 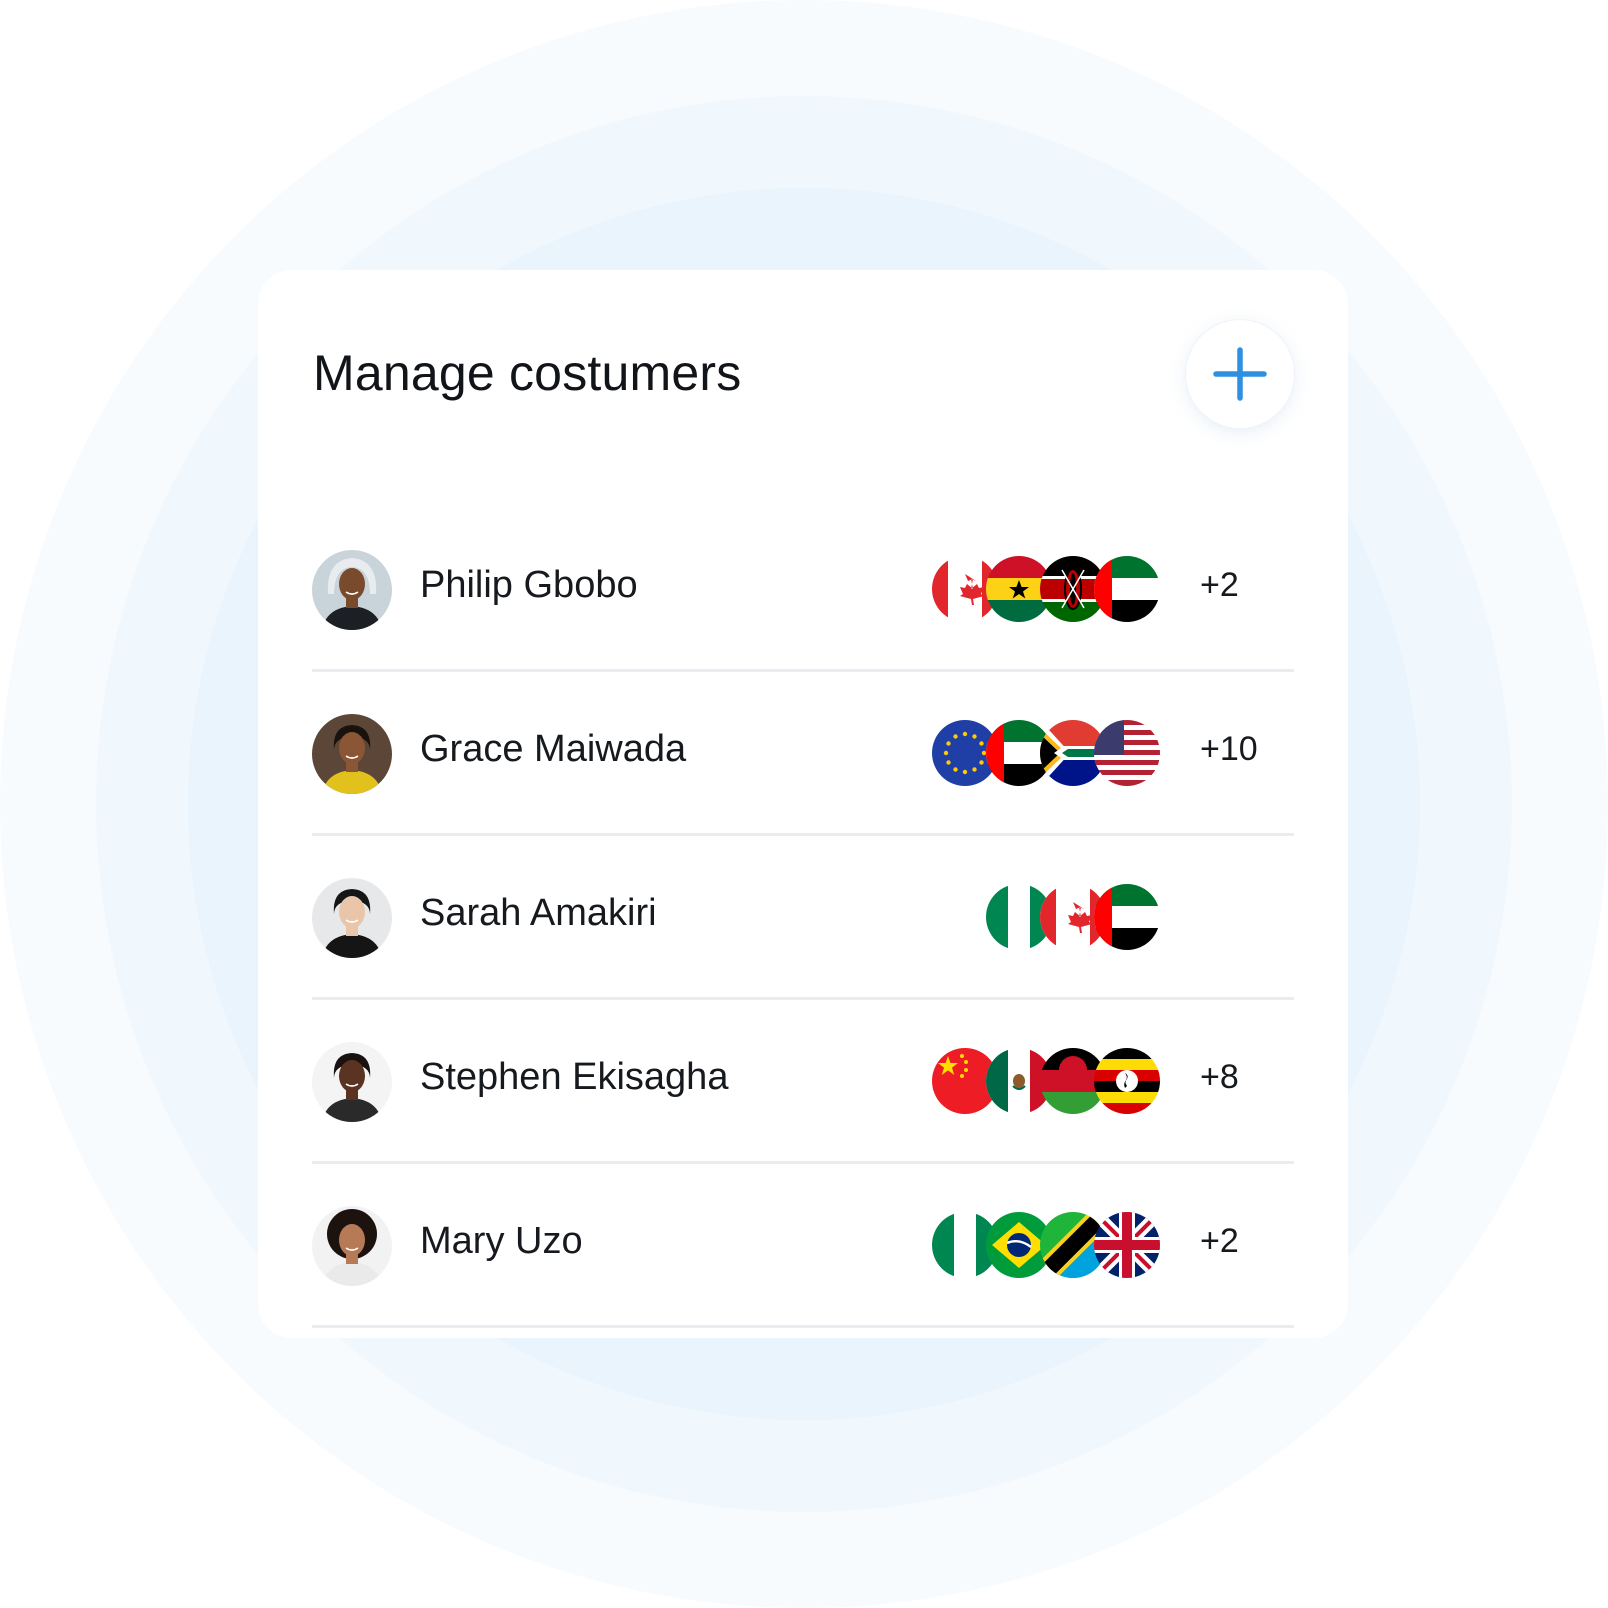 What do you see at coordinates (803, 1083) in the screenshot?
I see `customer-row: Stephen Ekisagha +8` at bounding box center [803, 1083].